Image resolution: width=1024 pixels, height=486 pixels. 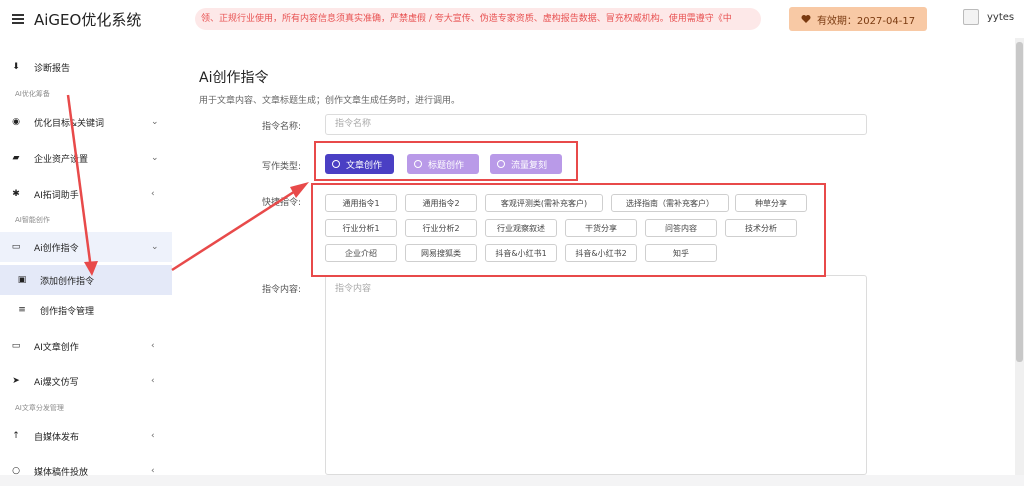 I want to click on annotation-box-type, so click(x=446, y=161).